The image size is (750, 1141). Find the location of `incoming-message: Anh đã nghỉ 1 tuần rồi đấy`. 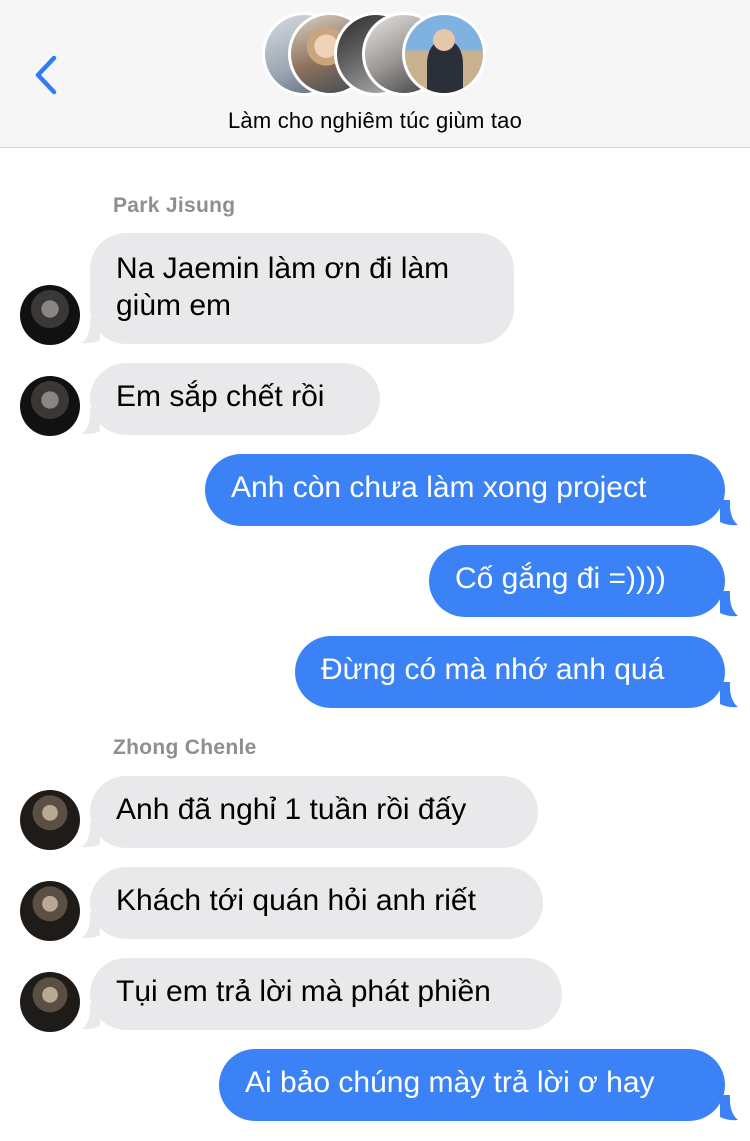

incoming-message: Anh đã nghỉ 1 tuần rồi đấy is located at coordinates (314, 812).